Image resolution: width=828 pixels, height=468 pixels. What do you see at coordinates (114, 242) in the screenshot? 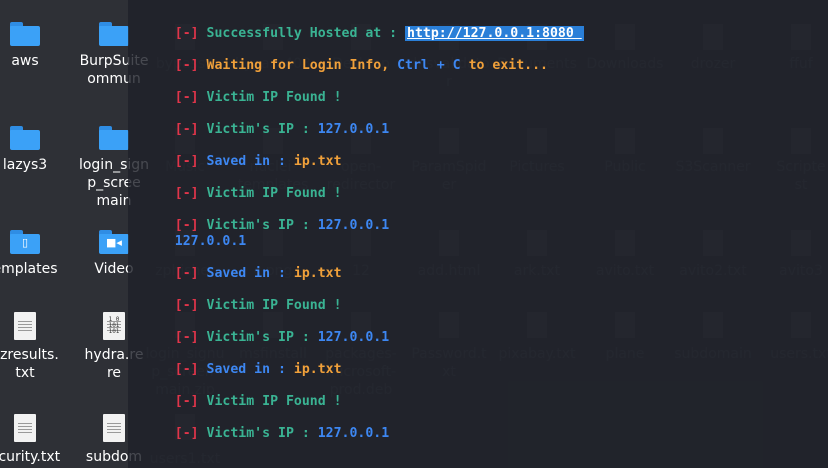
I see `video-folder-icon: ■◂` at bounding box center [114, 242].